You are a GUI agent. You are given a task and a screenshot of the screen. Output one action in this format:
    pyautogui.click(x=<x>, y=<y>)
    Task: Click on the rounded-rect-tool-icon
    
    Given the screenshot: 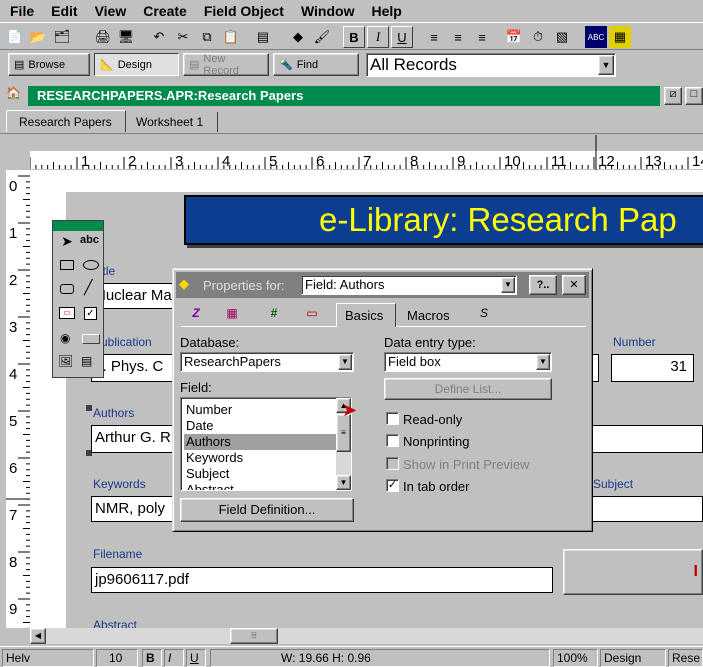 What is the action you would take?
    pyautogui.click(x=67, y=289)
    